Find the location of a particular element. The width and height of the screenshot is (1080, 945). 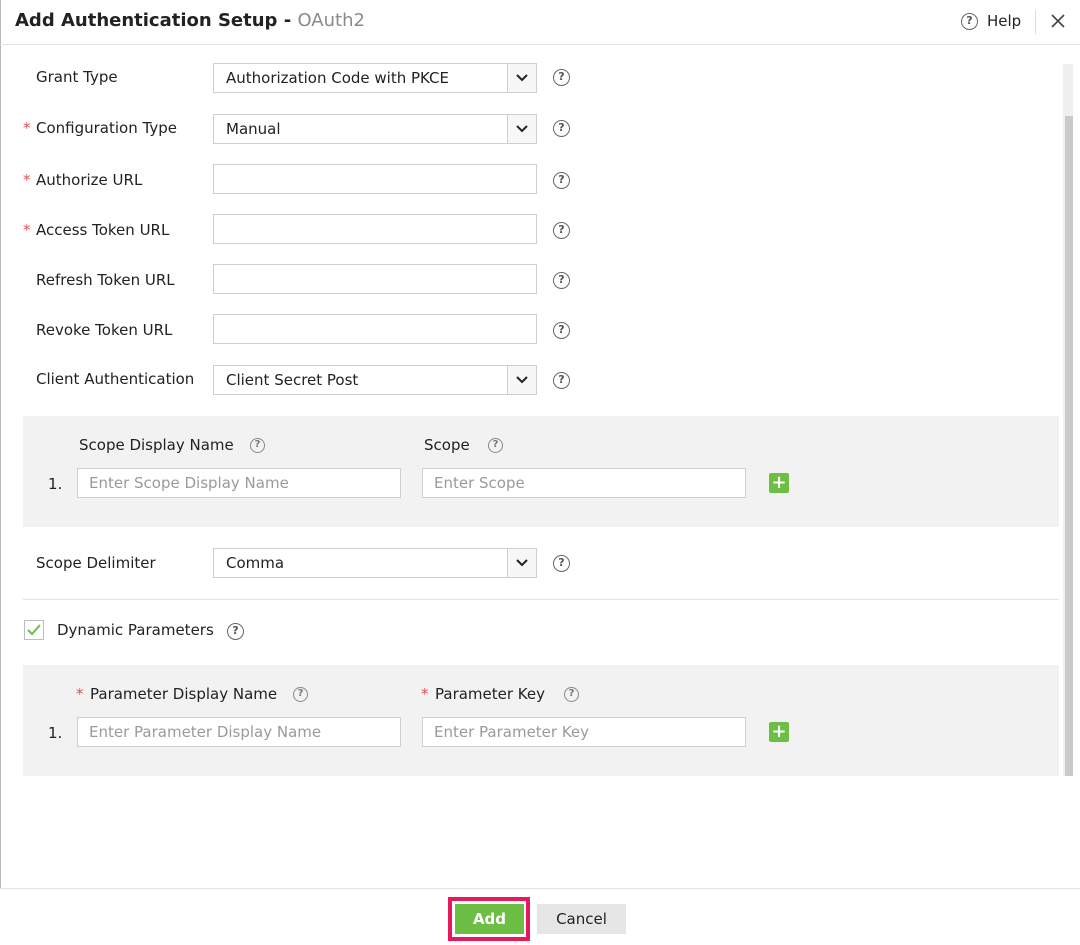

scope-delimiter-label: Scope Delimiter is located at coordinates (96, 563).